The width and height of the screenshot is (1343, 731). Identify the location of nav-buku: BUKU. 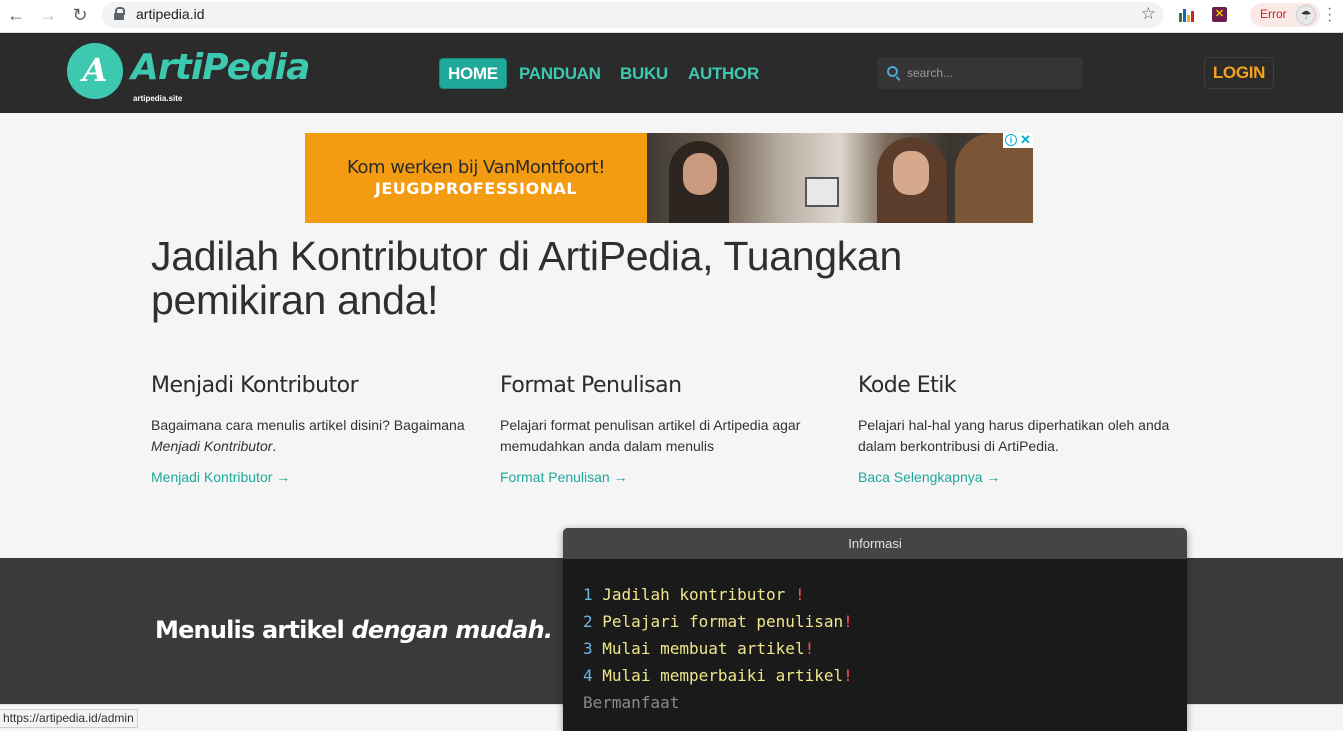
(644, 73).